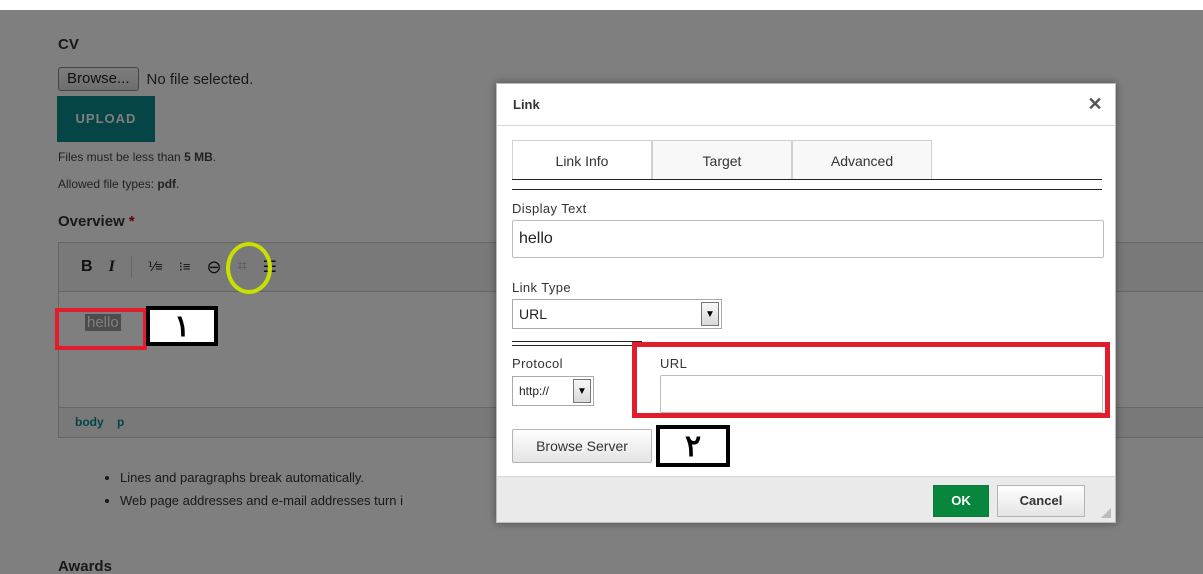  Describe the element at coordinates (806, 499) in the screenshot. I see `dialog-footer: OK Cancel` at that location.